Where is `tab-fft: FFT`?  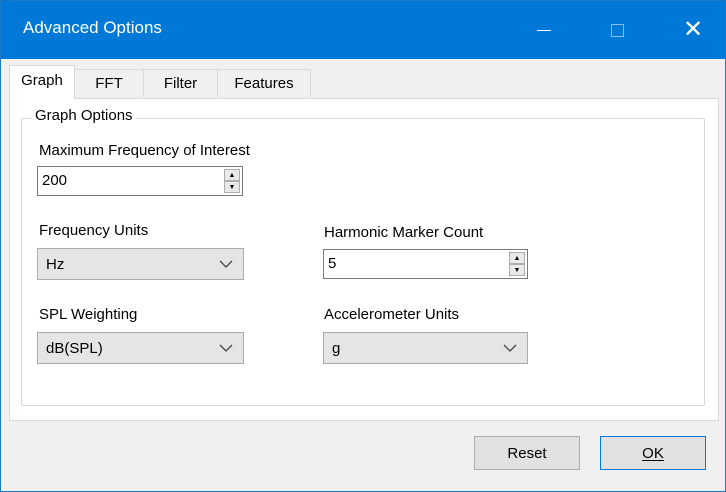 tab-fft: FFT is located at coordinates (109, 83).